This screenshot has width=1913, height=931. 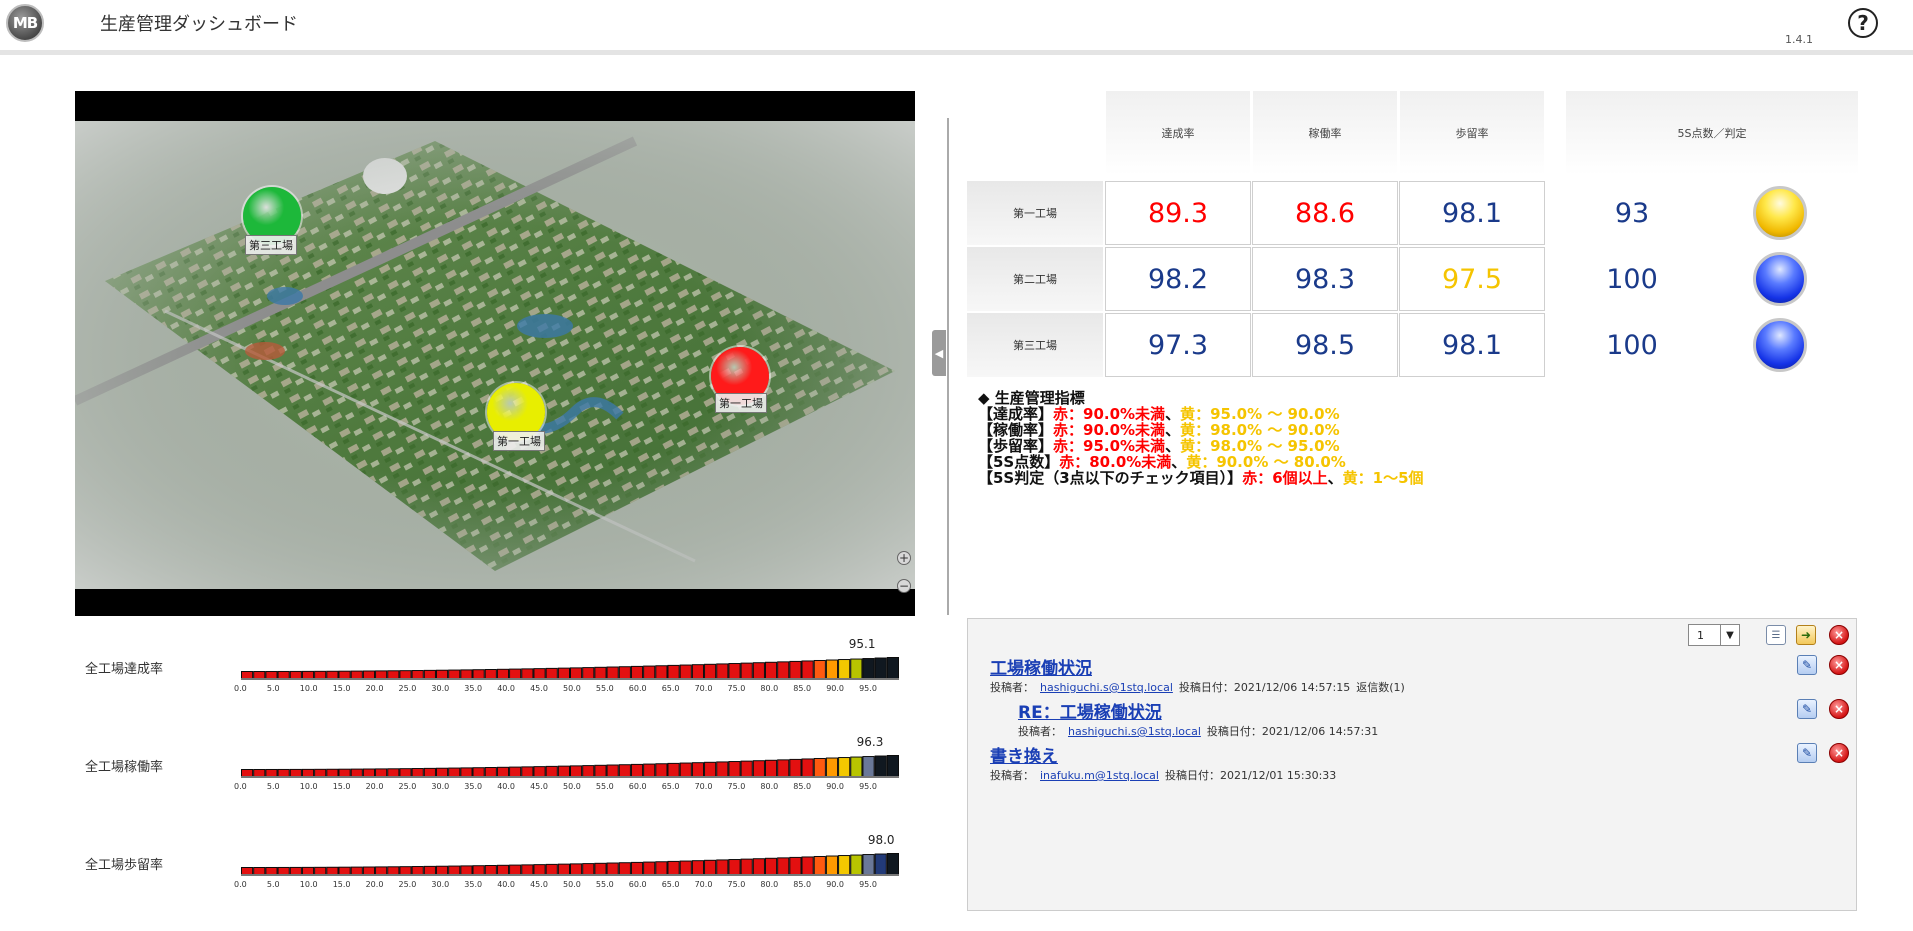 I want to click on panel-splitter, so click(x=948, y=366).